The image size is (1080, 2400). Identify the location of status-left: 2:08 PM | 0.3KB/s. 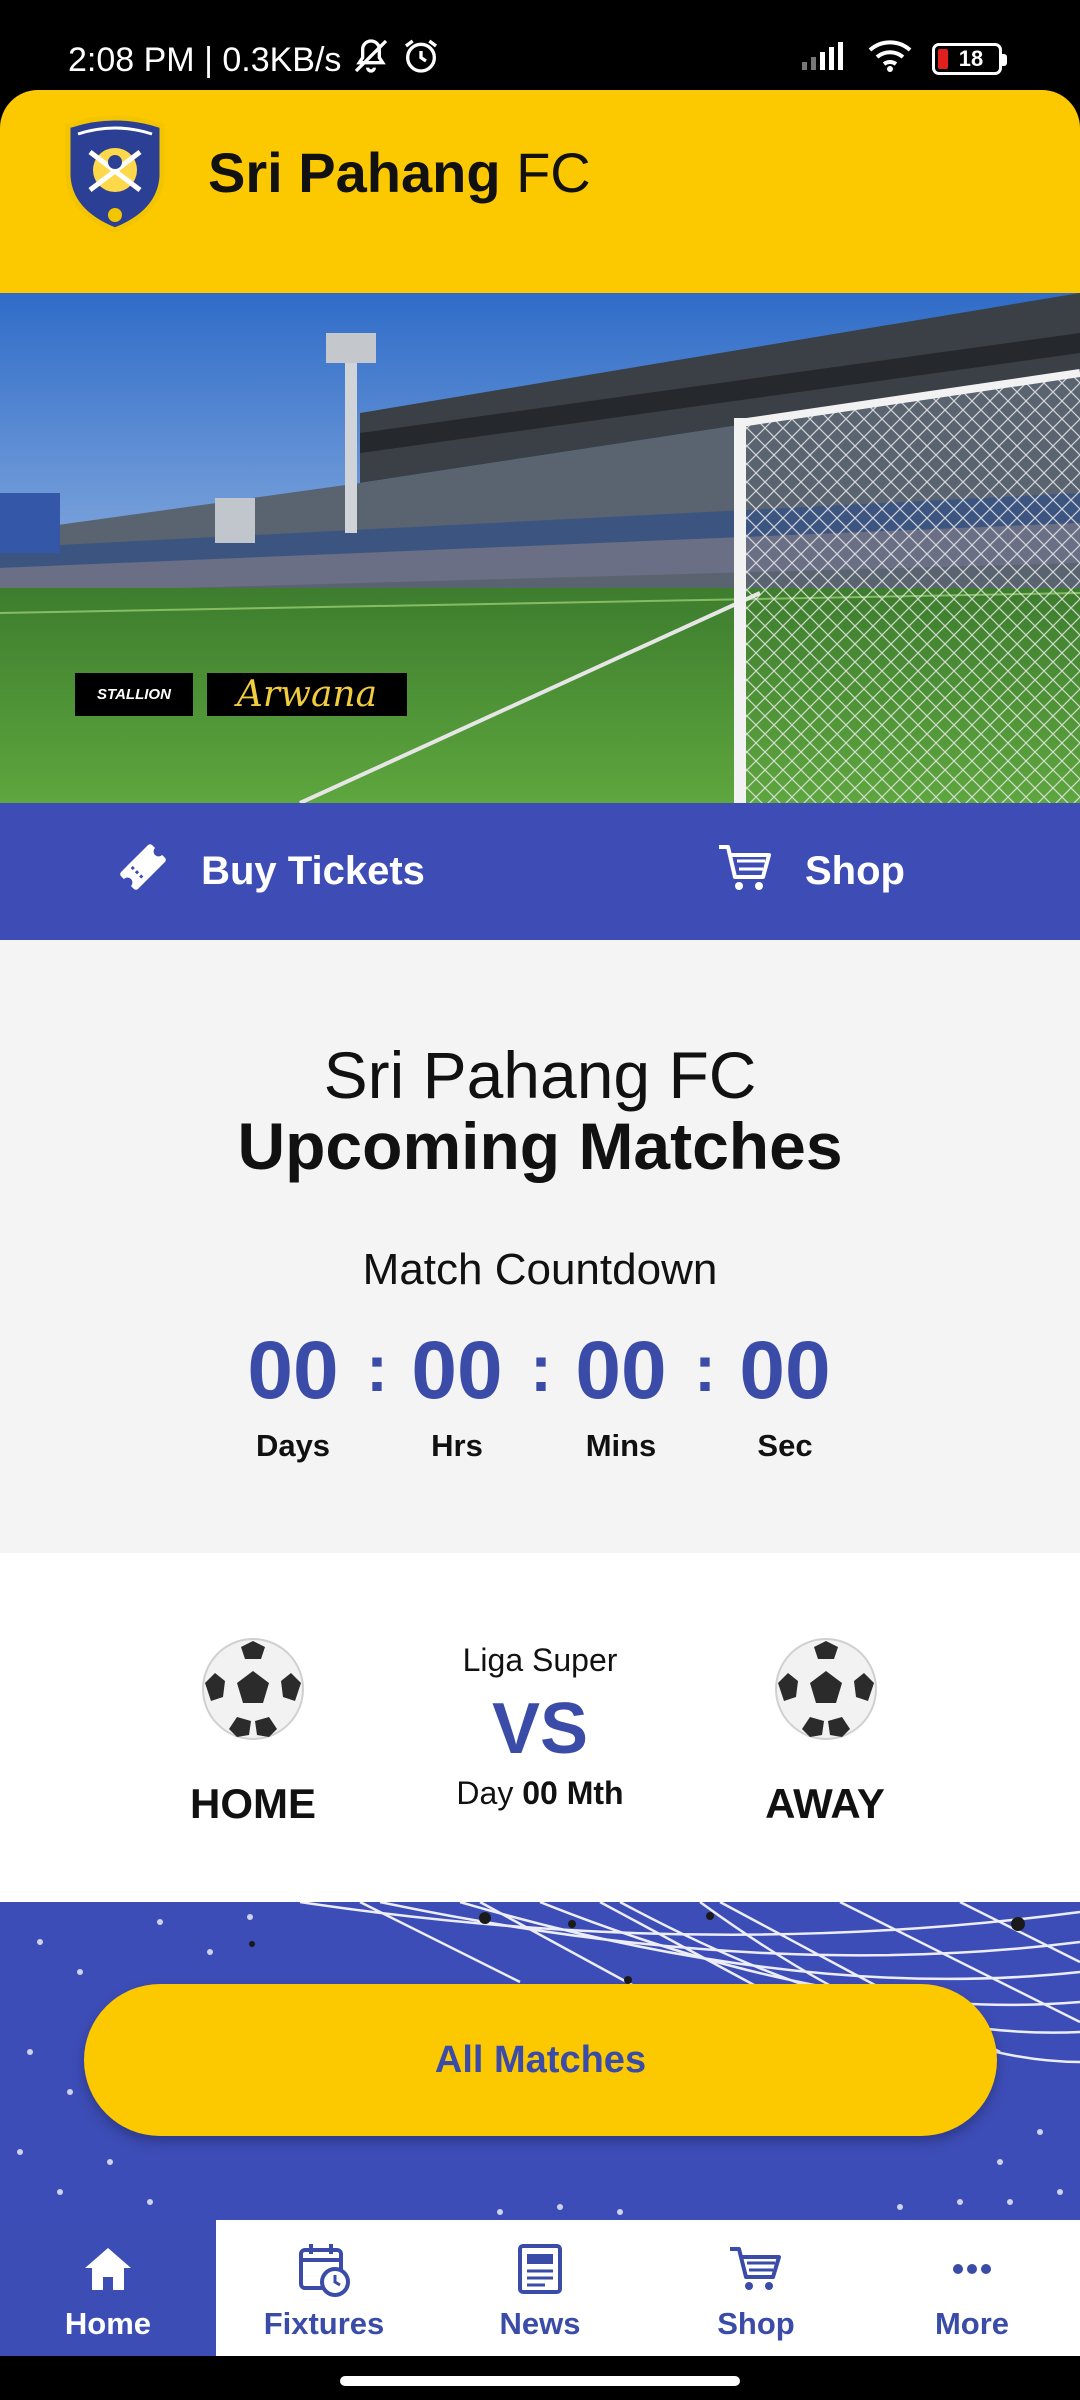
(254, 60).